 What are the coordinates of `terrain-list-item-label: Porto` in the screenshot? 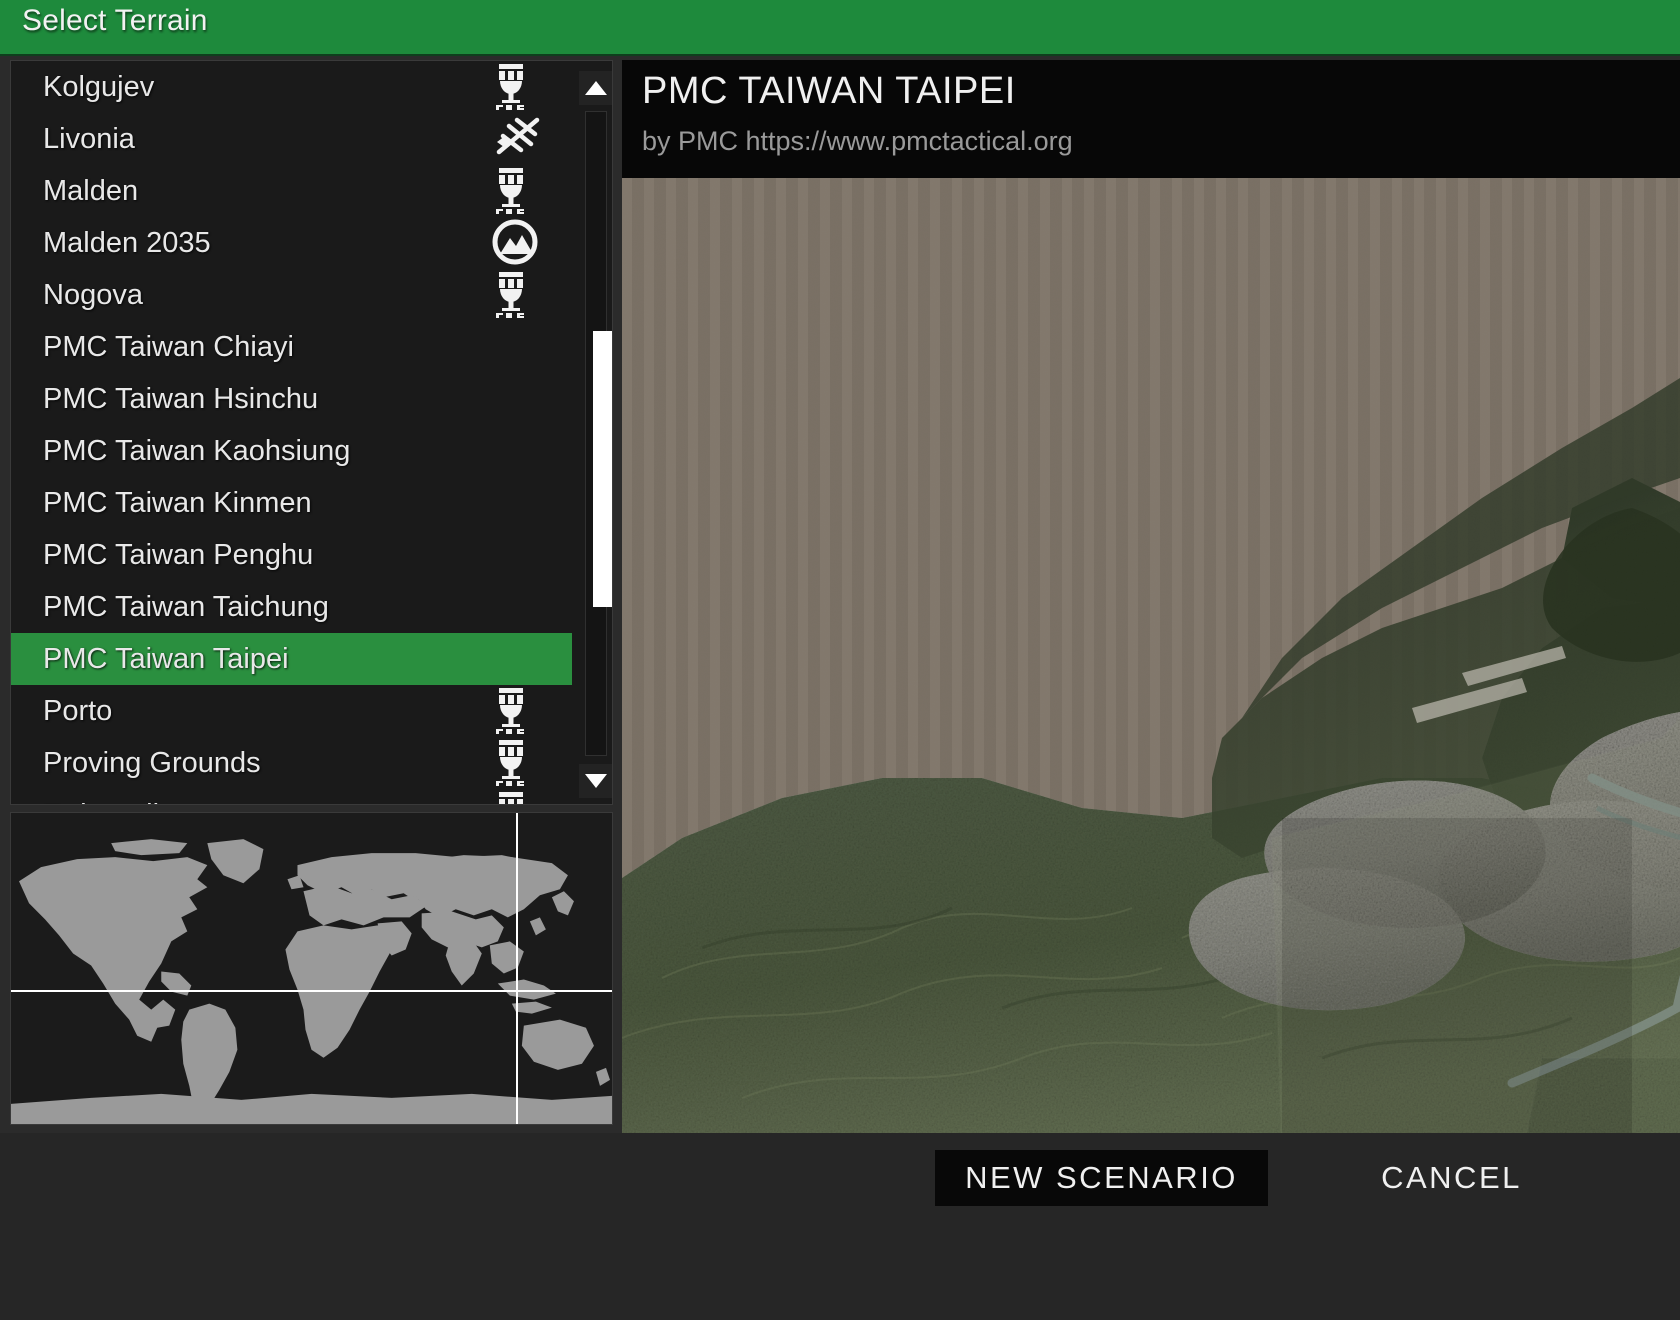 It's located at (78, 711).